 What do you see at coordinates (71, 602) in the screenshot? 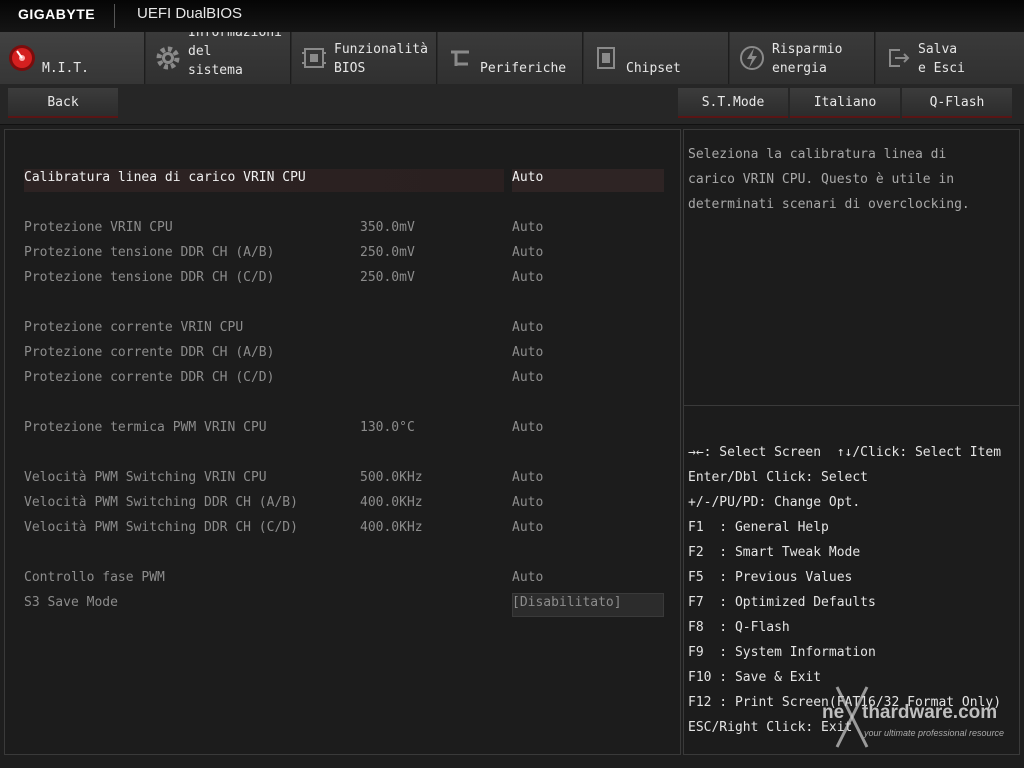
I see `setting-label: S3 Save Mode` at bounding box center [71, 602].